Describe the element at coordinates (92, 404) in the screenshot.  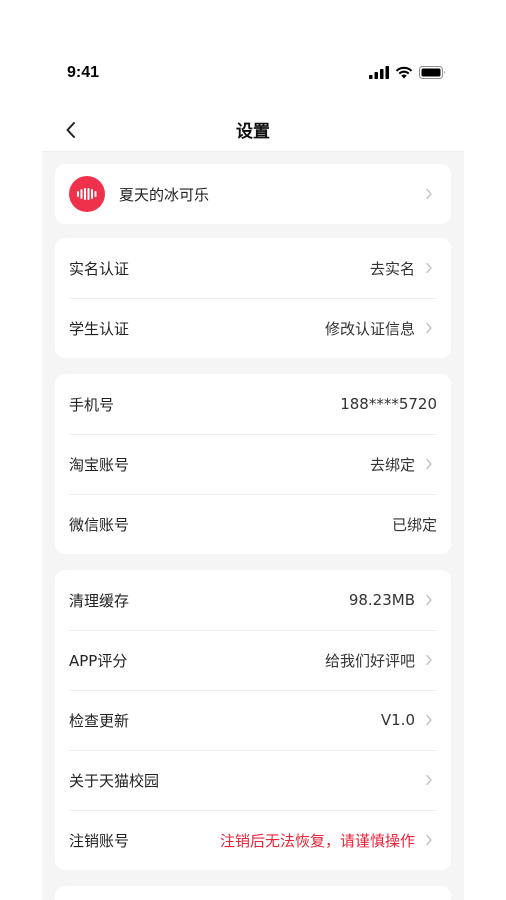
I see `item-label: 手机号` at that location.